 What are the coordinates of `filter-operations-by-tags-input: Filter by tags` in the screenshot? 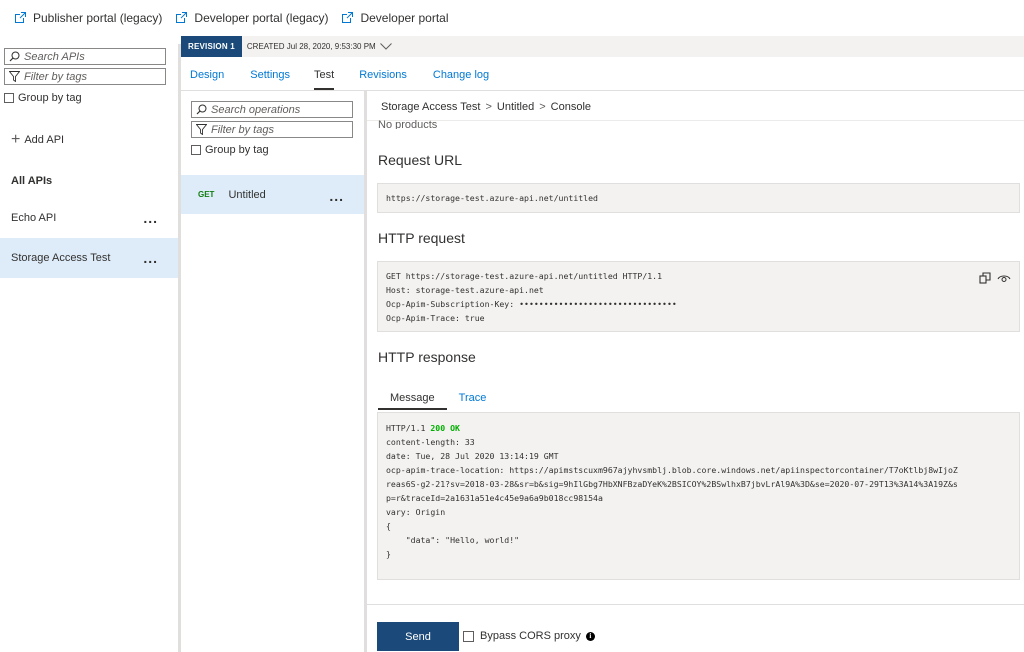 It's located at (272, 129).